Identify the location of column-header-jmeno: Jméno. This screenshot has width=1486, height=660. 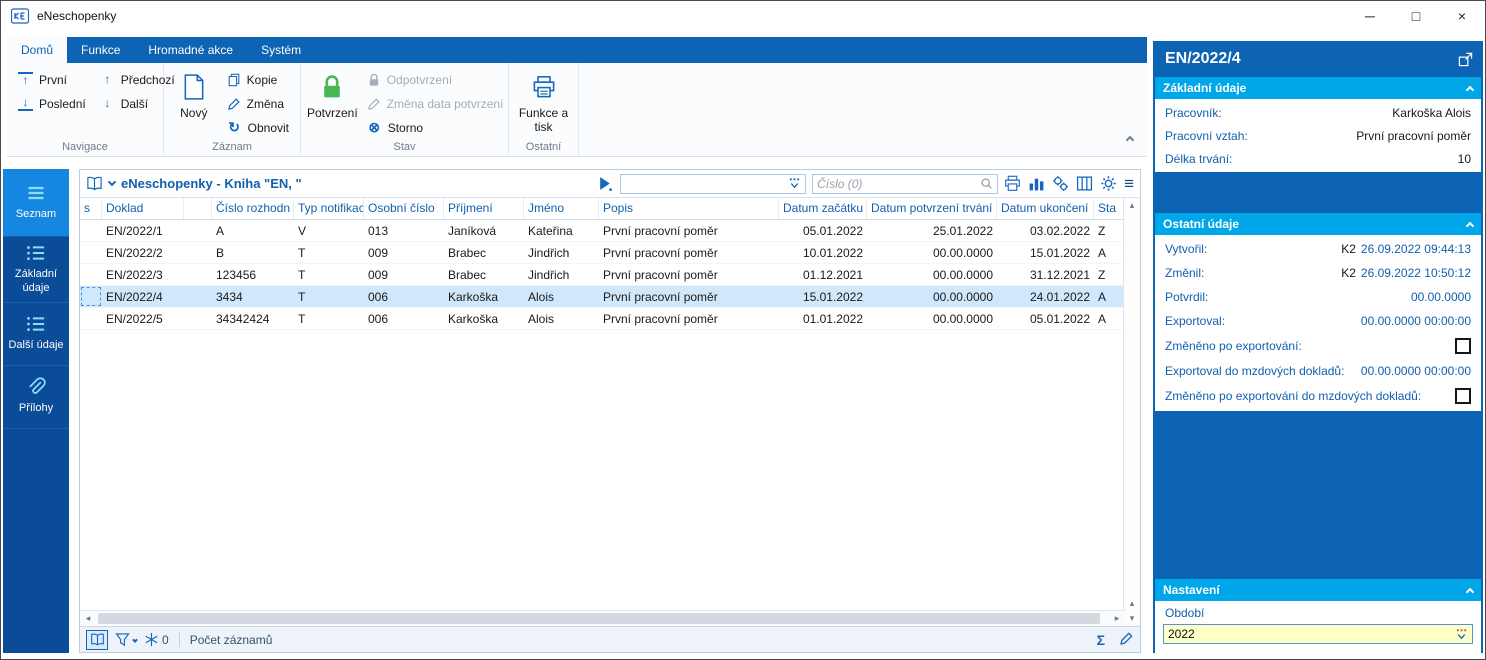
(561, 208).